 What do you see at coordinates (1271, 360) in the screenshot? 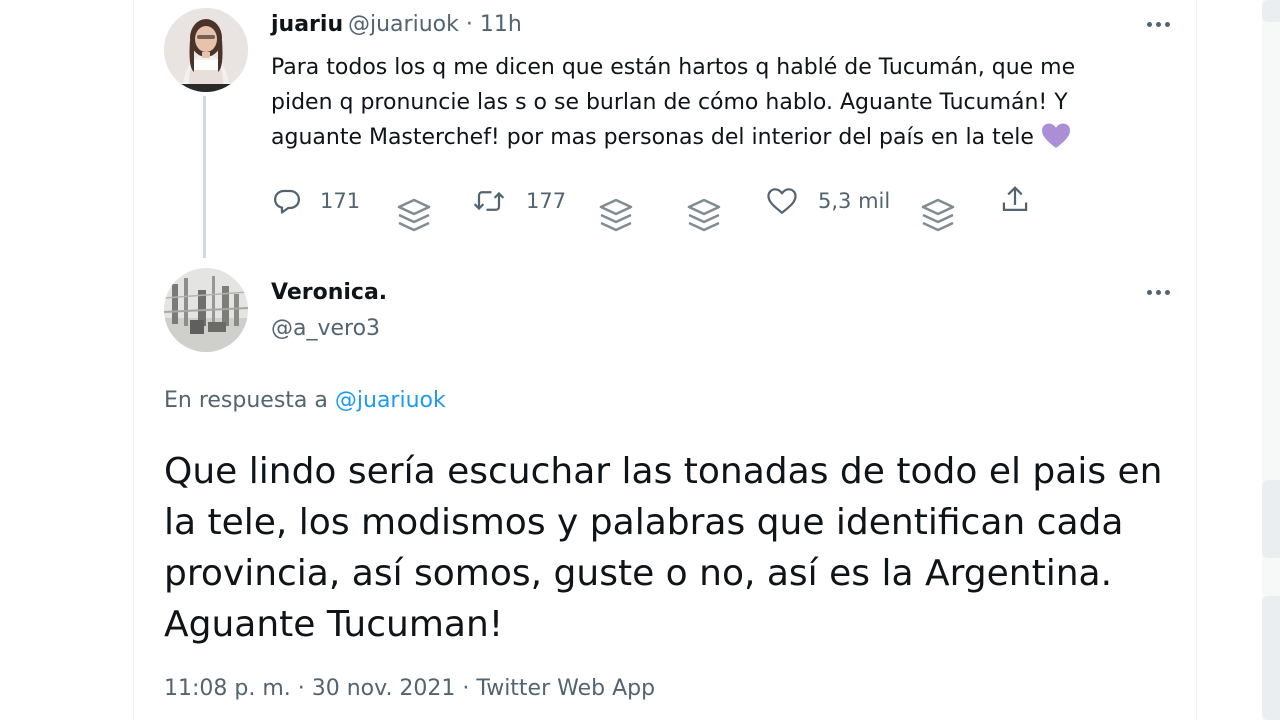
I see `right-edge-panel` at bounding box center [1271, 360].